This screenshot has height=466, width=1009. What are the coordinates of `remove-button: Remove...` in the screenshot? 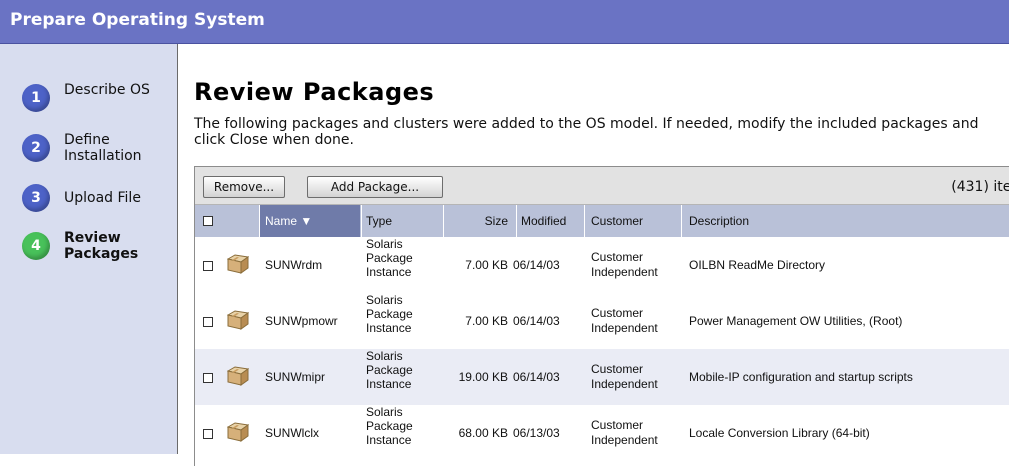 It's located at (244, 187).